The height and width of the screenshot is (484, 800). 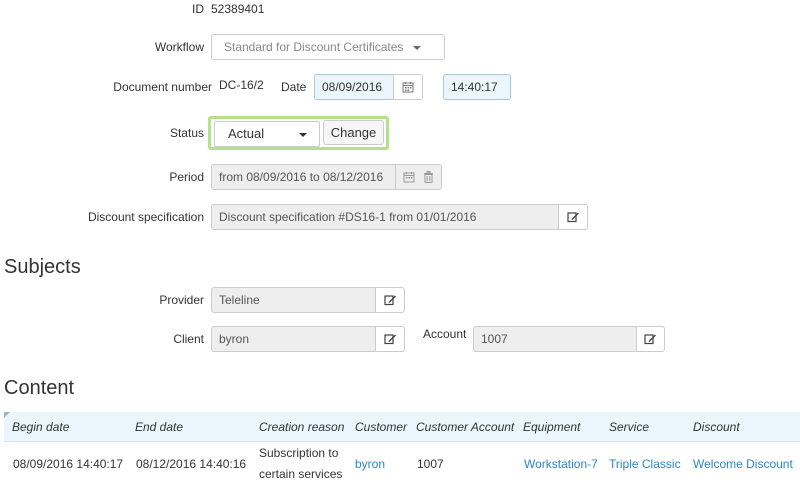 I want to click on account-input: 1007, so click(x=555, y=339).